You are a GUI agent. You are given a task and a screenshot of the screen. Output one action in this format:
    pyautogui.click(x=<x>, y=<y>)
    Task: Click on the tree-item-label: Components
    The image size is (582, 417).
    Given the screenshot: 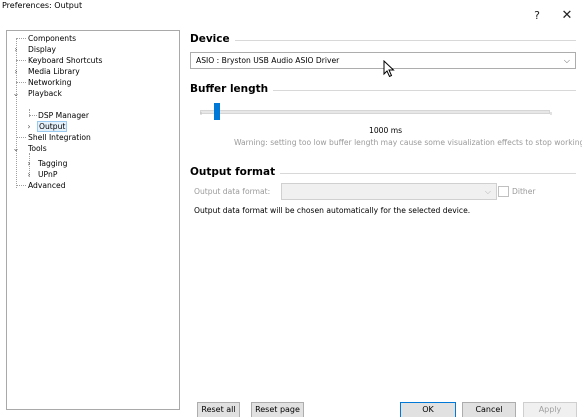 What is the action you would take?
    pyautogui.click(x=52, y=38)
    